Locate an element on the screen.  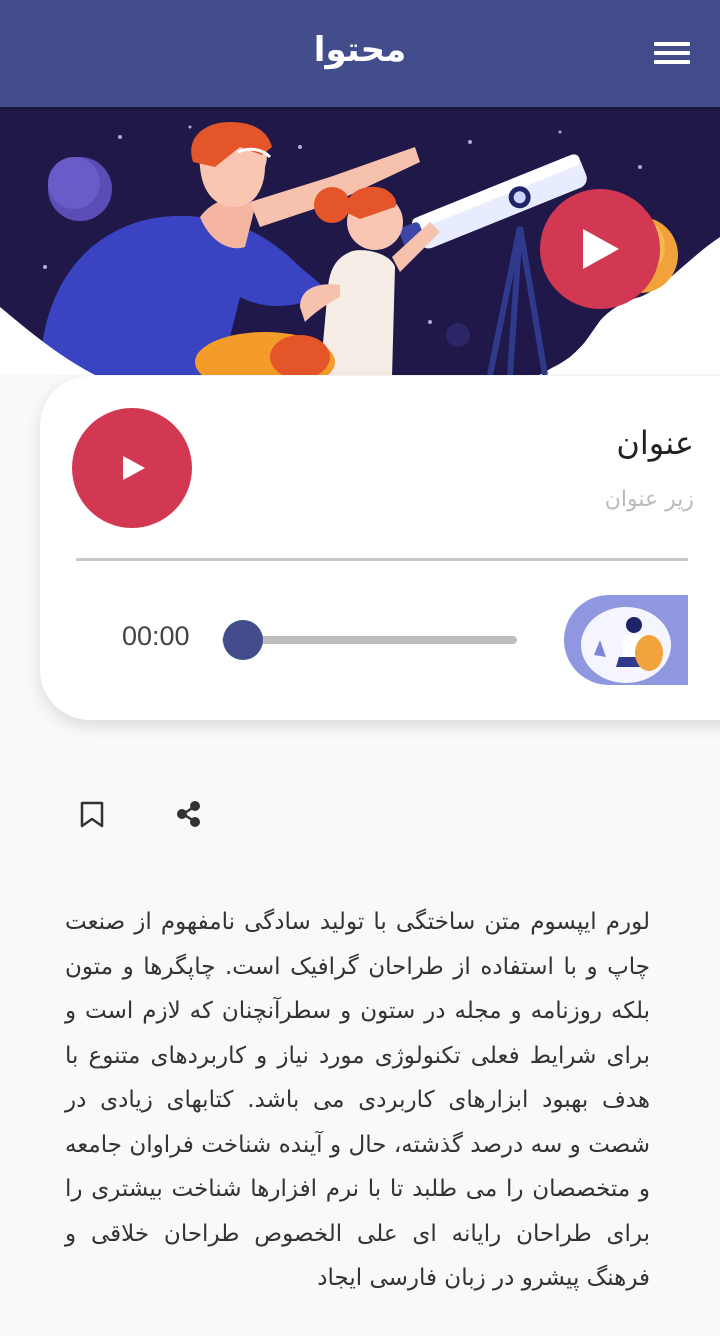
current-time: 00:00 is located at coordinates (156, 636).